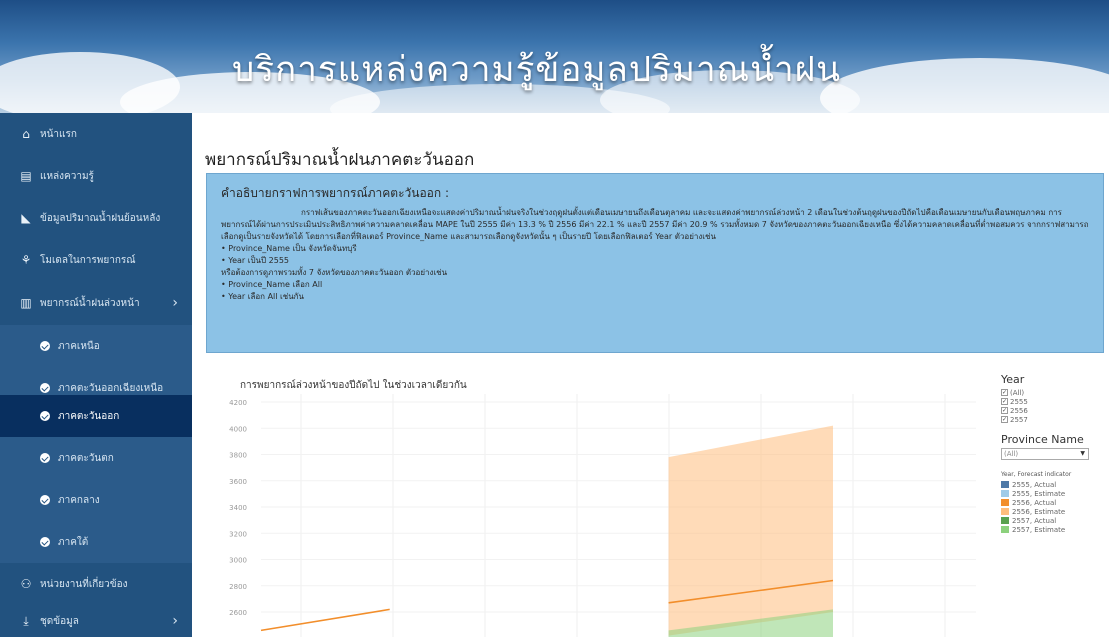  What do you see at coordinates (238, 613) in the screenshot?
I see `y-tick-label: 2600` at bounding box center [238, 613].